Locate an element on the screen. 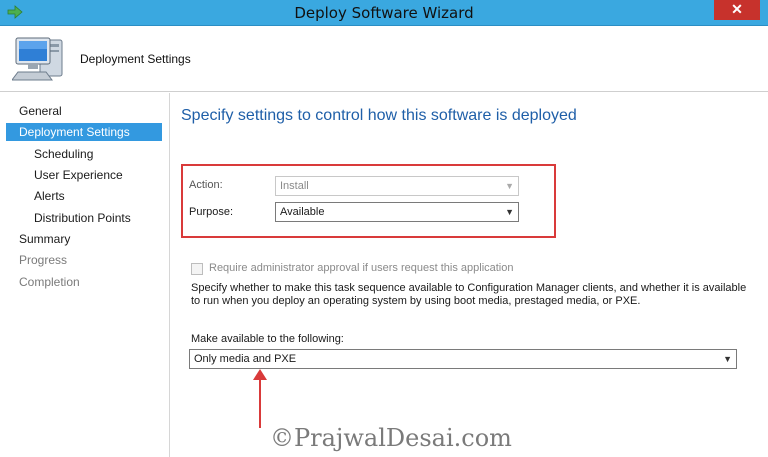  title-bar: Deploy Software Wizard ✕ is located at coordinates (384, 13).